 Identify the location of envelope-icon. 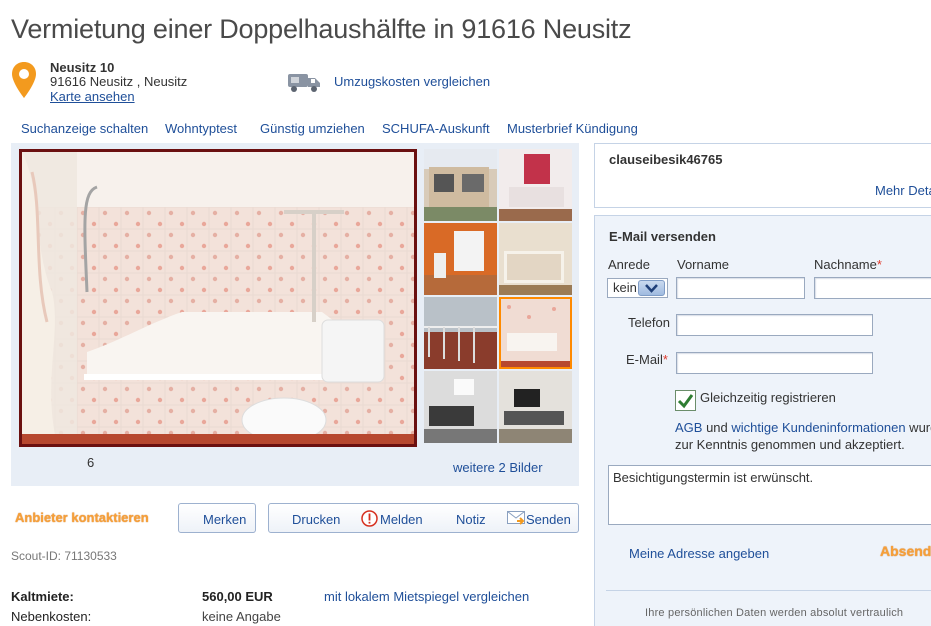
(516, 518).